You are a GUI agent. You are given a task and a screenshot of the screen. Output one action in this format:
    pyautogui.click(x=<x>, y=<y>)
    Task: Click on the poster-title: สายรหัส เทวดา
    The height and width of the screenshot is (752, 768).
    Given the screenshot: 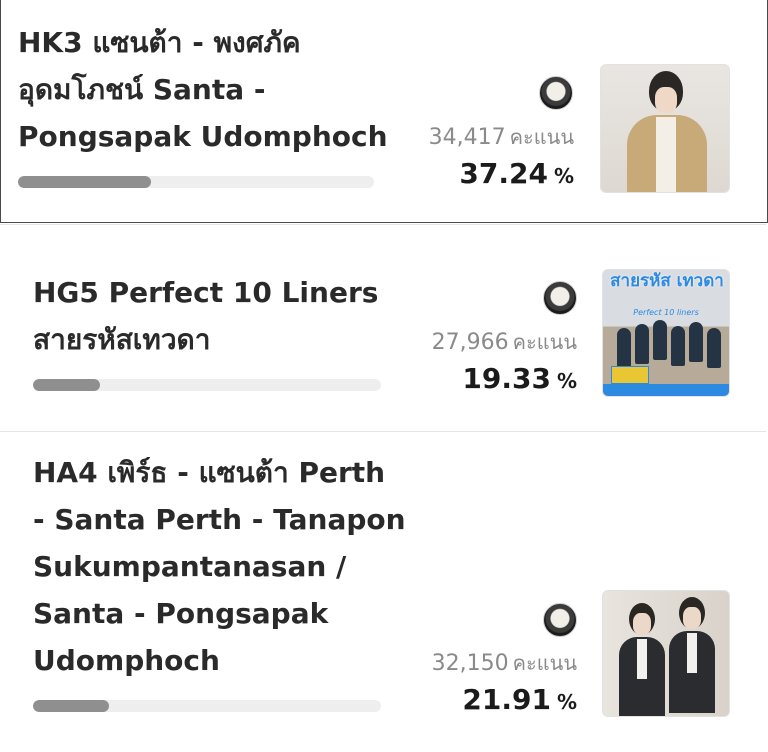 What is the action you would take?
    pyautogui.click(x=667, y=281)
    